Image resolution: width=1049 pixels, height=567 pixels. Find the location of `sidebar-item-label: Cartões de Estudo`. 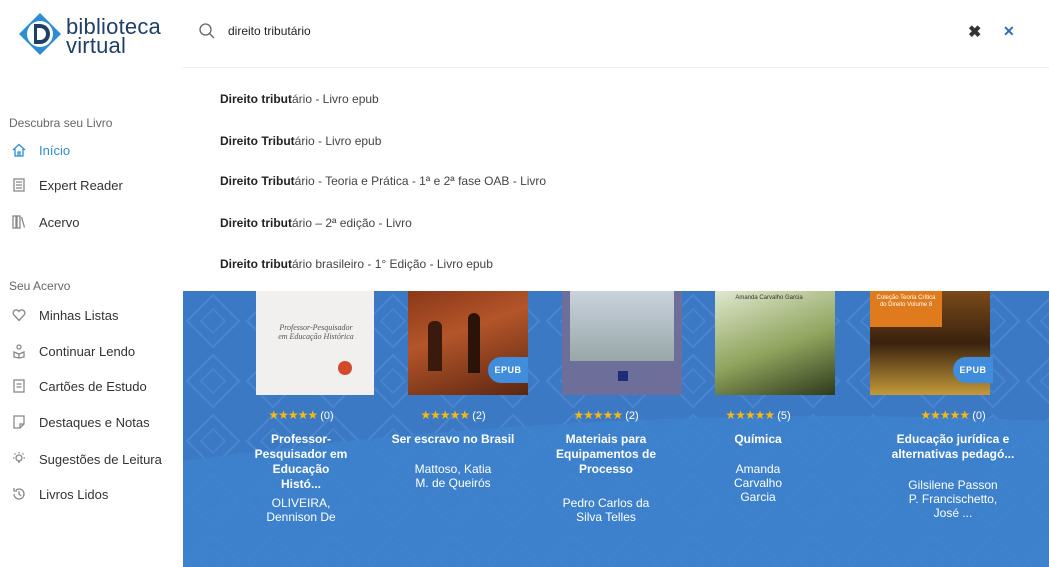

sidebar-item-label: Cartões de Estudo is located at coordinates (93, 386).